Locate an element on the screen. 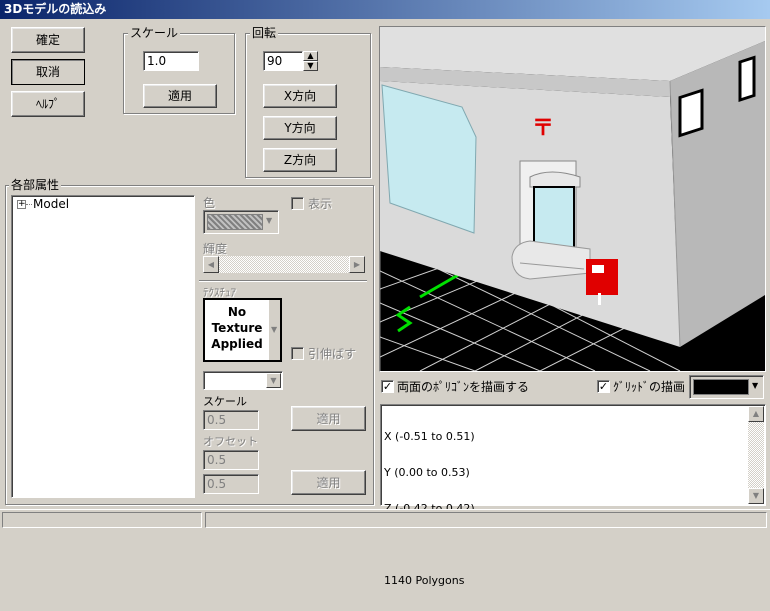 The width and height of the screenshot is (770, 611). ok-button: 確定 is located at coordinates (48, 40).